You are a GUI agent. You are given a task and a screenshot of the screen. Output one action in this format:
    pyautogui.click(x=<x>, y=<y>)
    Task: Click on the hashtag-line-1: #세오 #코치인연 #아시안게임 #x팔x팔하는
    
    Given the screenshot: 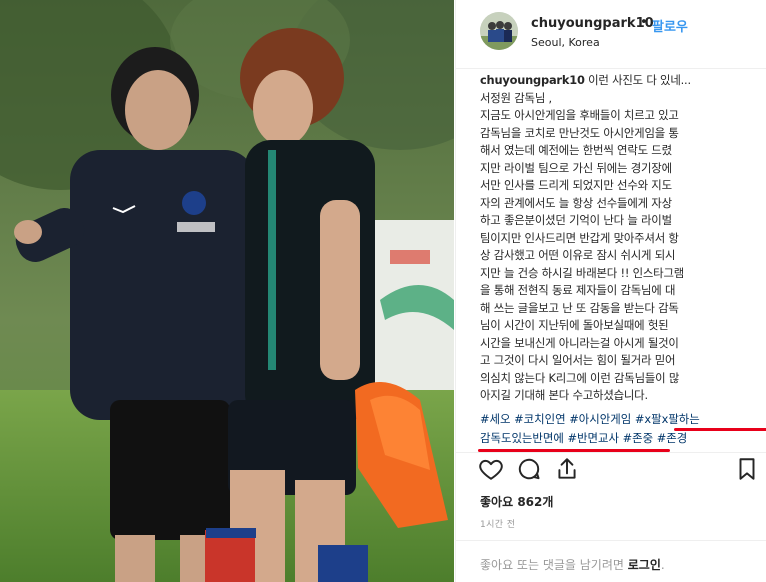 What is the action you would take?
    pyautogui.click(x=622, y=419)
    